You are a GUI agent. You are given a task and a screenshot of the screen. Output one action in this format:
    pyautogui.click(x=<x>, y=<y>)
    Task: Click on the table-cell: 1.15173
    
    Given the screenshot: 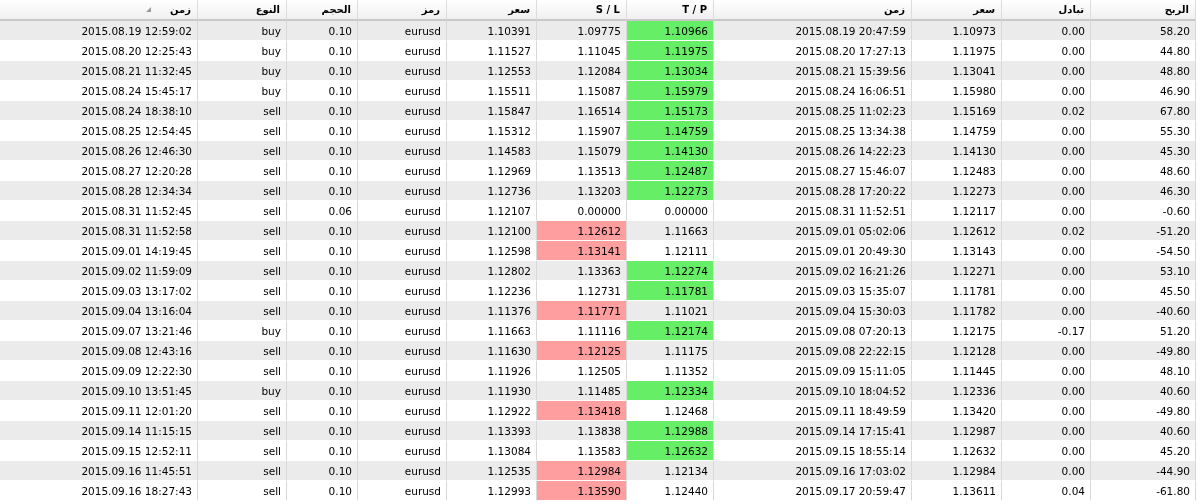 What is the action you would take?
    pyautogui.click(x=670, y=111)
    